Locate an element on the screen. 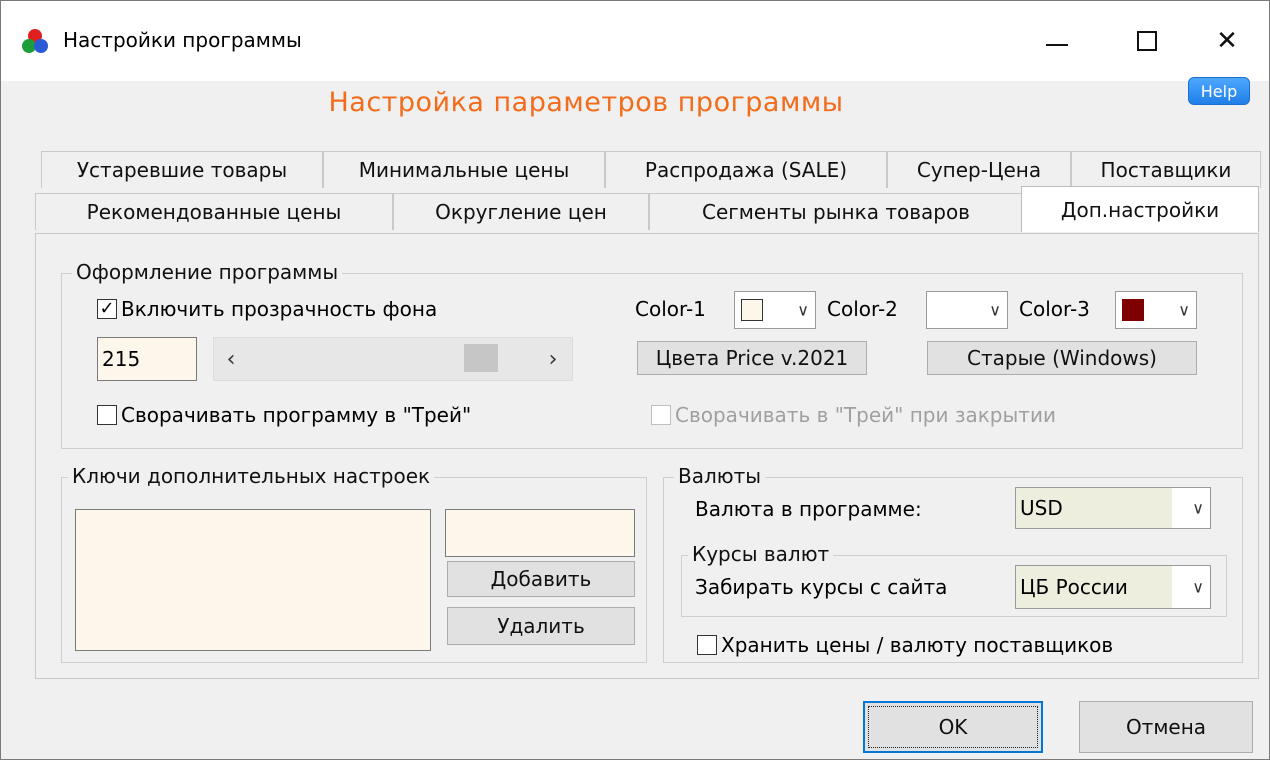  store-prices-checkbox: Хранить цены / валюту поставщиков is located at coordinates (905, 645).